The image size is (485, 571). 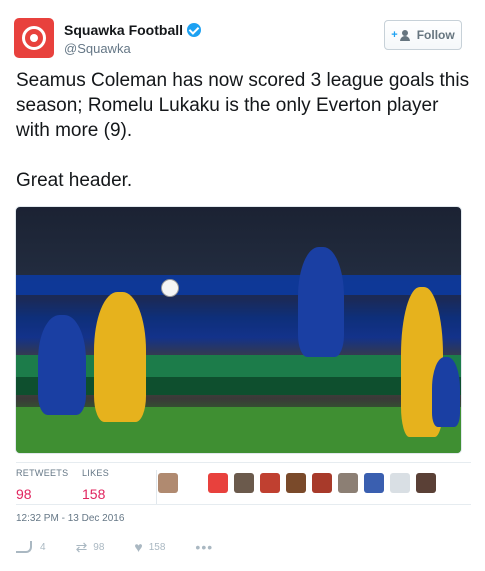 I want to click on more-icon: •••, so click(x=204, y=547).